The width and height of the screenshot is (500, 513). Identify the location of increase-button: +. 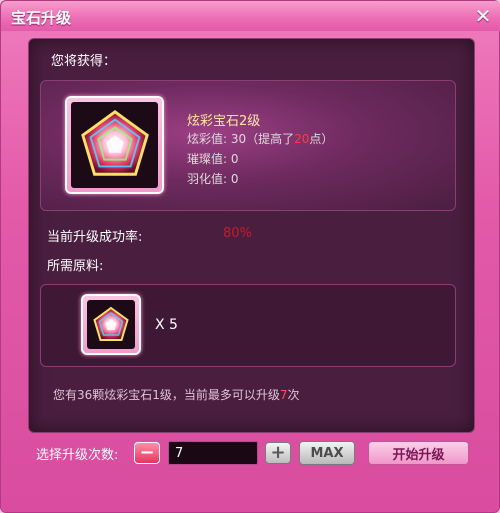
(278, 453).